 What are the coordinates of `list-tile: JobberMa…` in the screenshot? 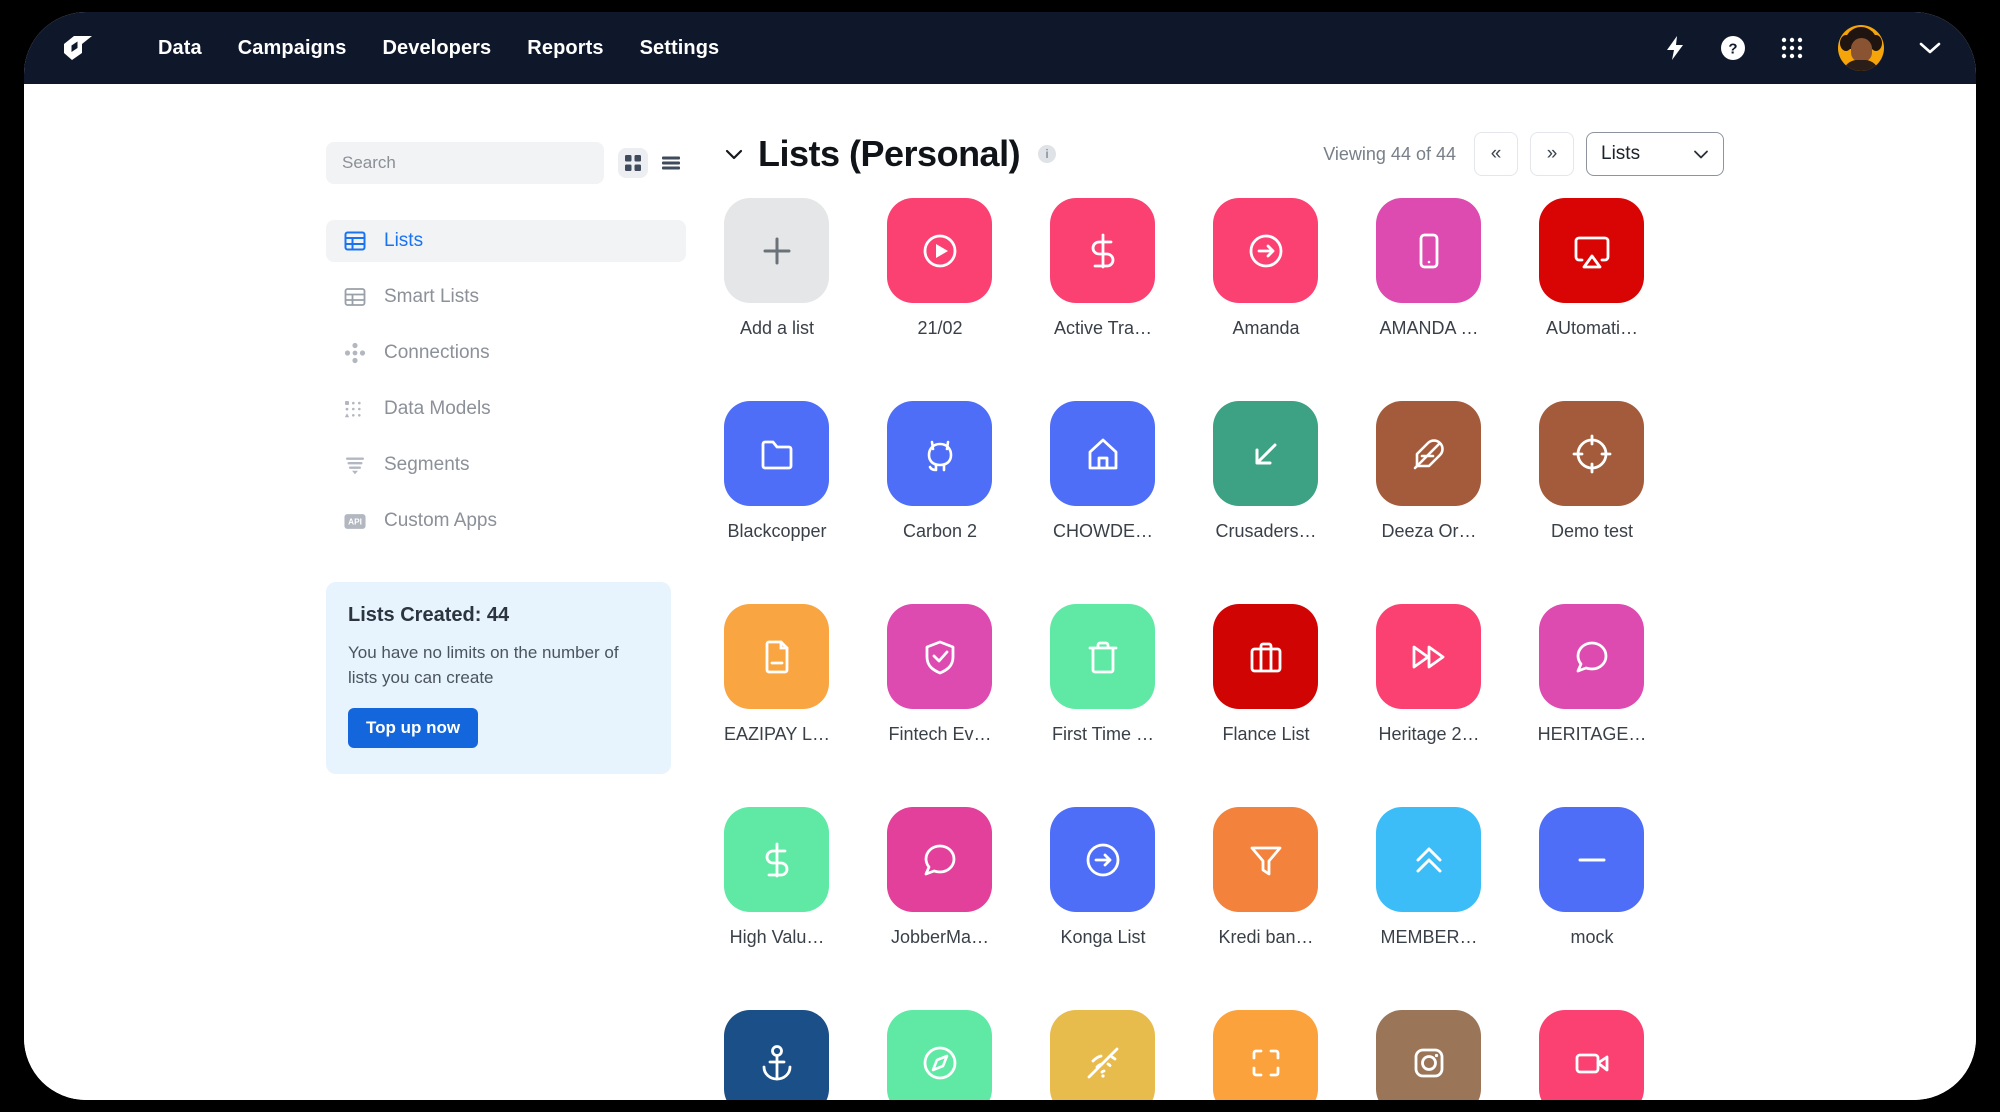 It's located at (939, 877).